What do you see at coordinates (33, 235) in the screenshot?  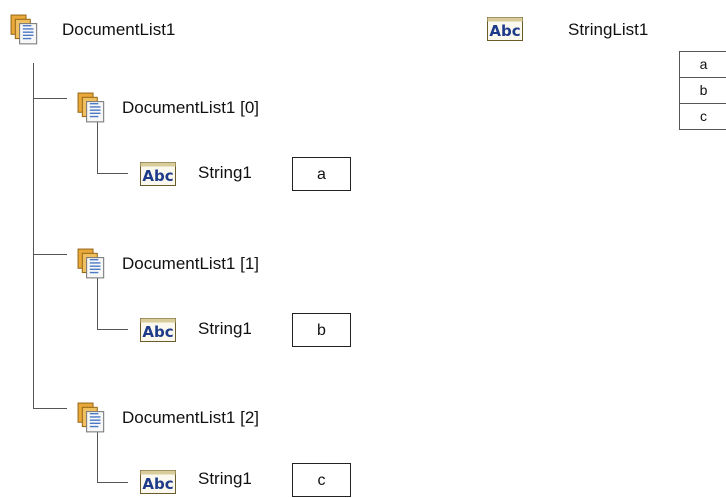 I see `tree-trunk-line` at bounding box center [33, 235].